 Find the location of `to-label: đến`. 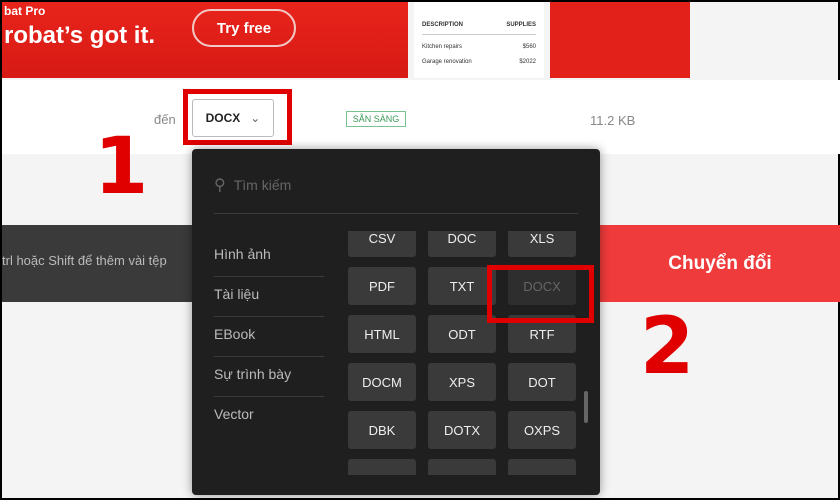

to-label: đến is located at coordinates (165, 119).